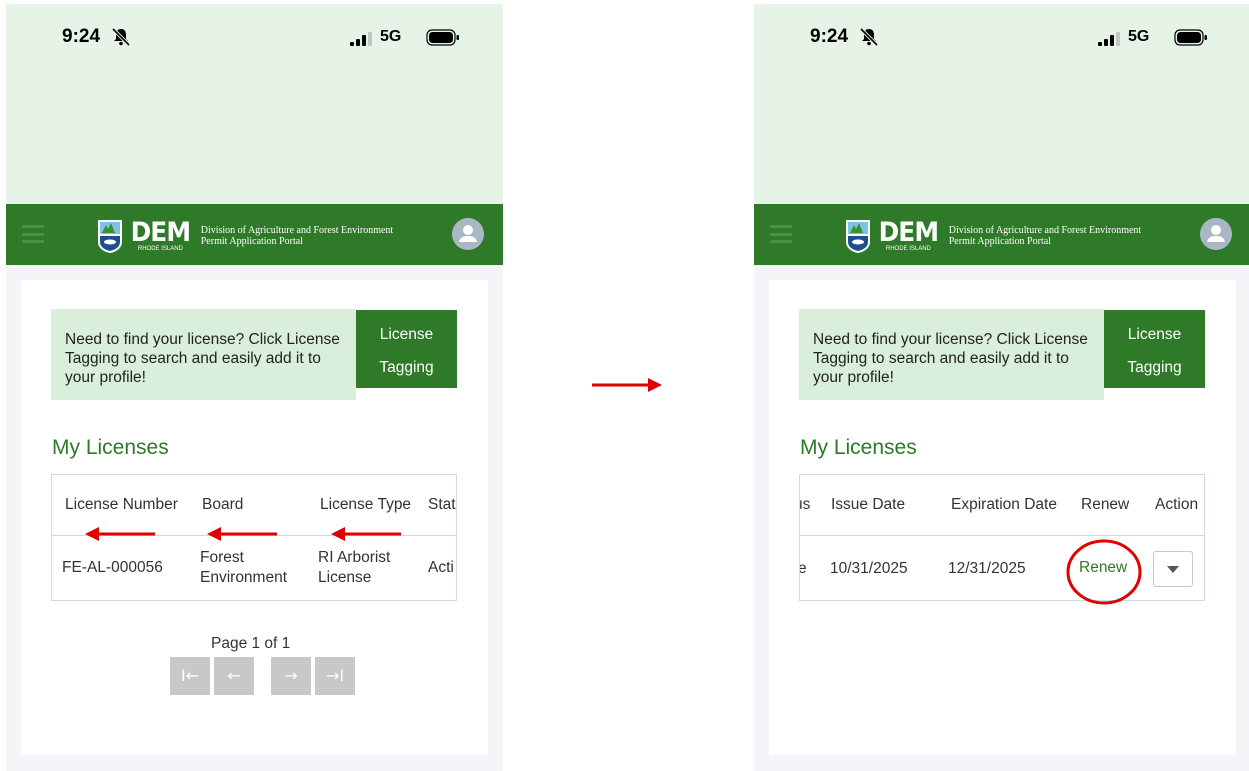  Describe the element at coordinates (345, 577) in the screenshot. I see `cell-type-line2: License` at that location.